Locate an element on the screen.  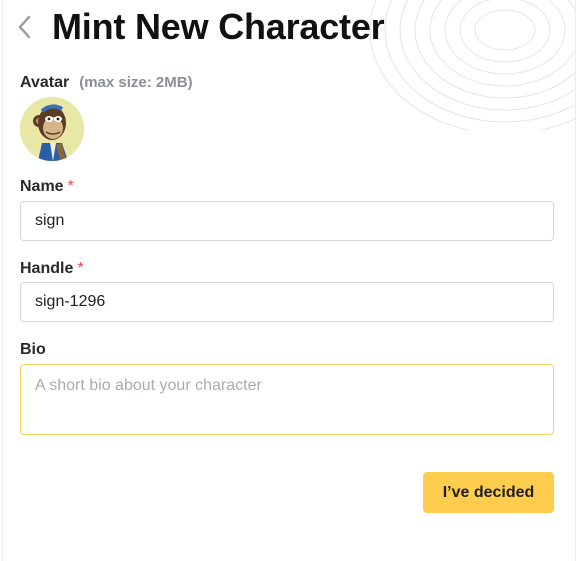
bio-textarea is located at coordinates (287, 399).